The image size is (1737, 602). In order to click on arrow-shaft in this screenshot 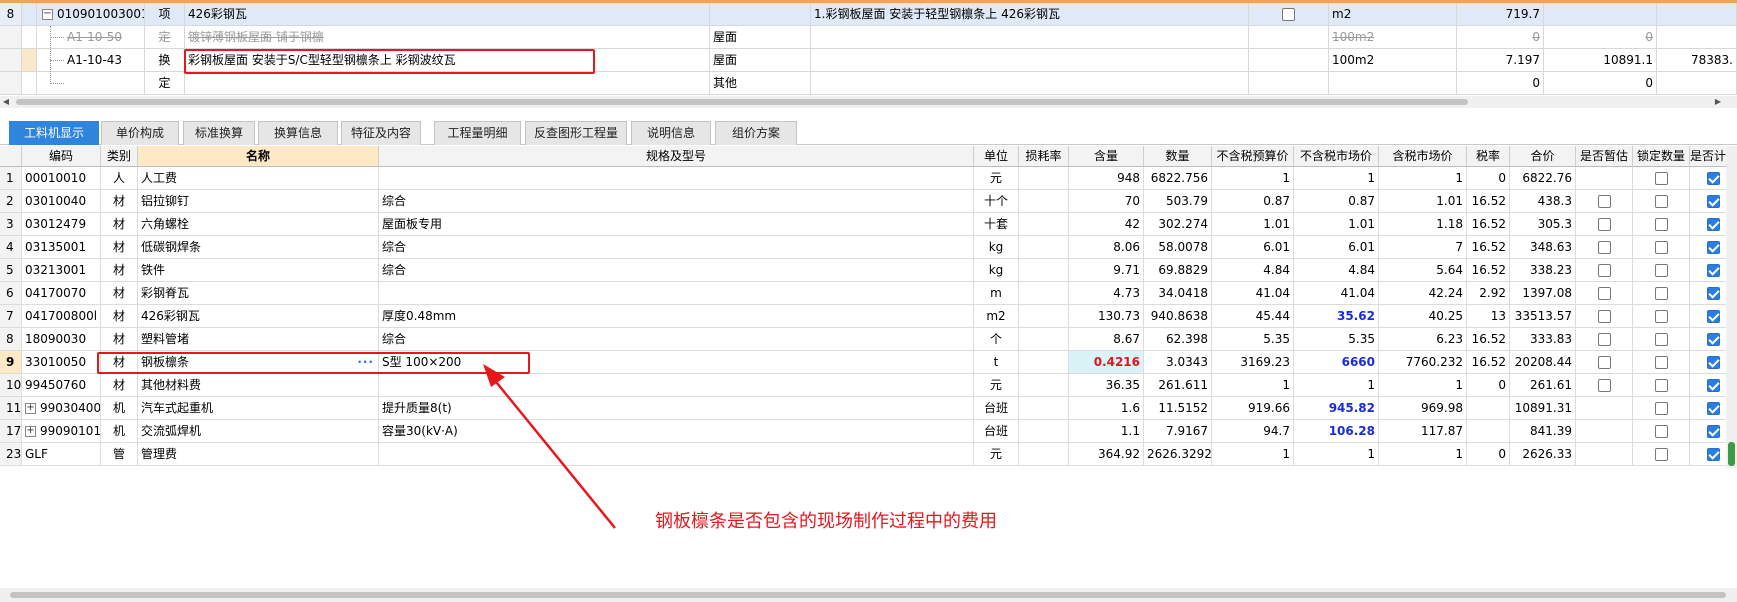, I will do `click(551, 450)`.